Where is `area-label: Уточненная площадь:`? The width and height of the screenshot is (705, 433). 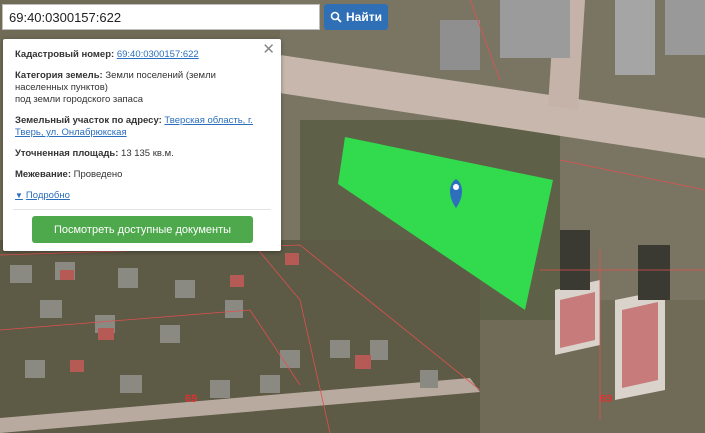
area-label: Уточненная площадь: is located at coordinates (67, 153).